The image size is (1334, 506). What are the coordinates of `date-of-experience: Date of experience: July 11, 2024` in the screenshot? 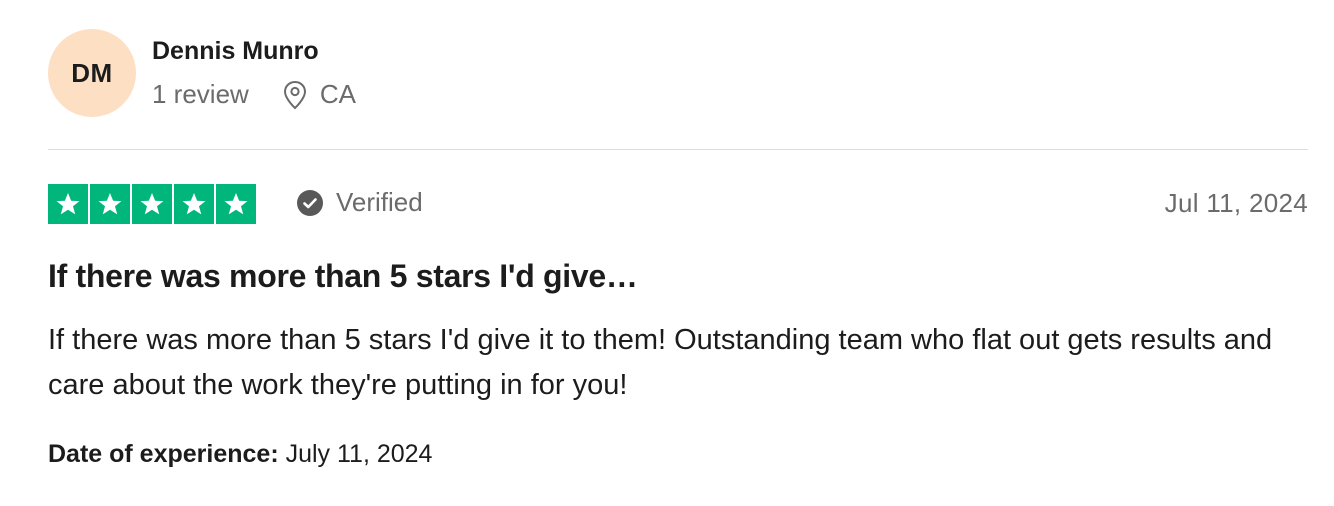 It's located at (240, 454).